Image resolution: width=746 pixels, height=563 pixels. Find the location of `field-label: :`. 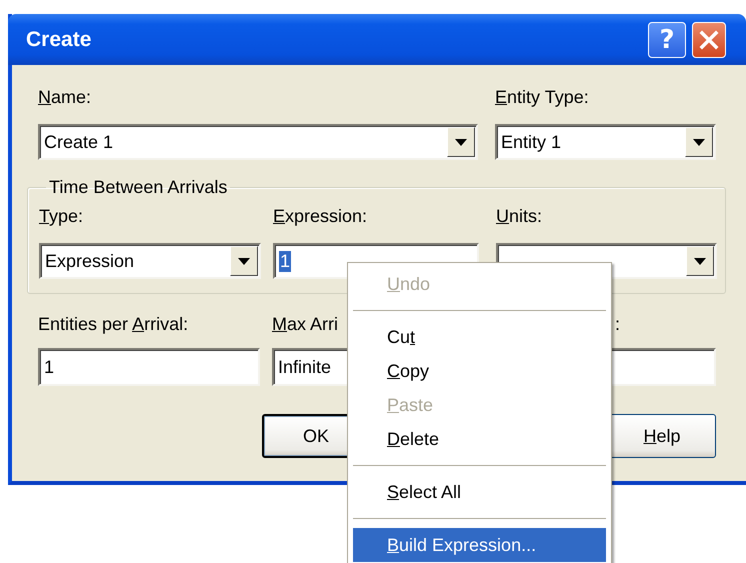

field-label: : is located at coordinates (617, 324).